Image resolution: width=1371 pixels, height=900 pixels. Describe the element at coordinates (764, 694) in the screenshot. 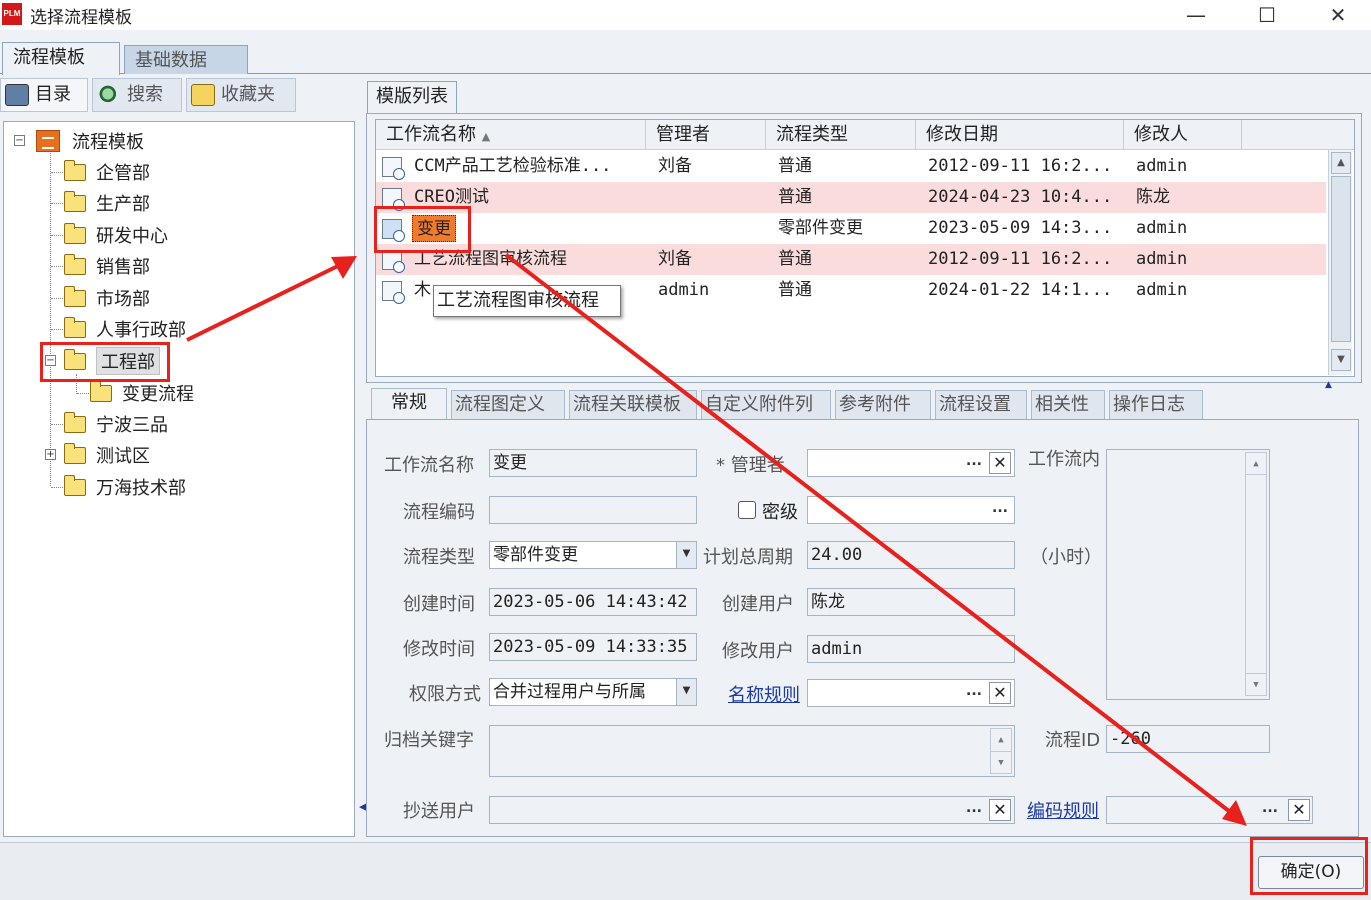

I see `naming-rule-link: 名称规则` at that location.